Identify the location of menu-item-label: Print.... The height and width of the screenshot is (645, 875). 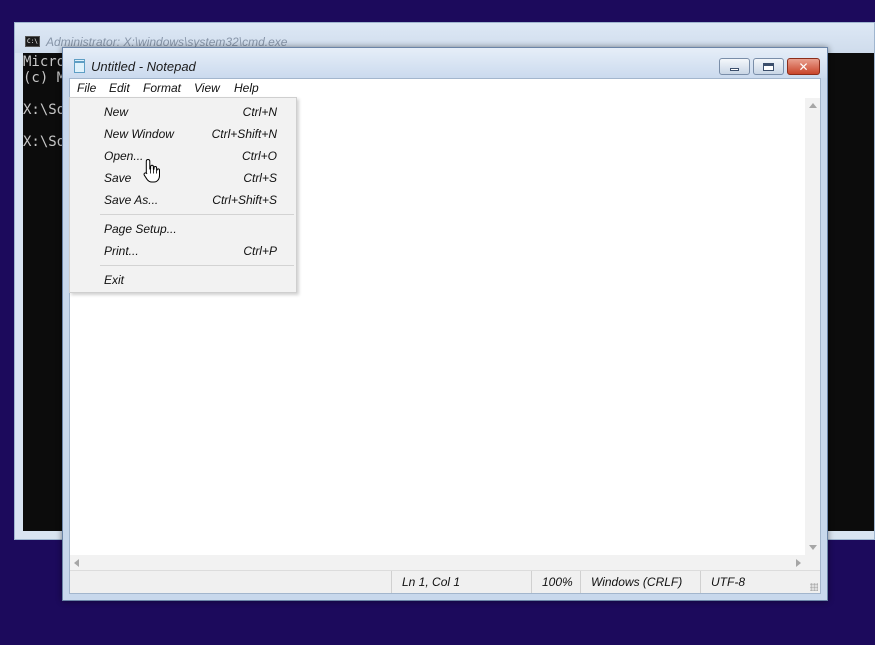
(121, 251).